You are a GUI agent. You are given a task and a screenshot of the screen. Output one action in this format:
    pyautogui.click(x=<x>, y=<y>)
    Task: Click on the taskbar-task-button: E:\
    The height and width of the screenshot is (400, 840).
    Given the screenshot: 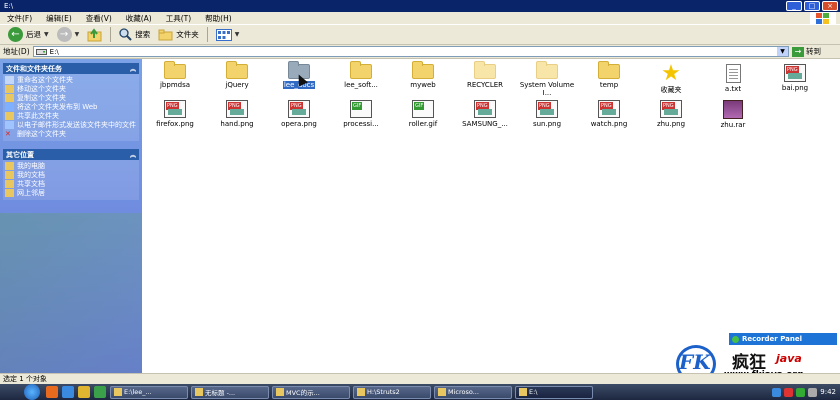 What is the action you would take?
    pyautogui.click(x=554, y=392)
    